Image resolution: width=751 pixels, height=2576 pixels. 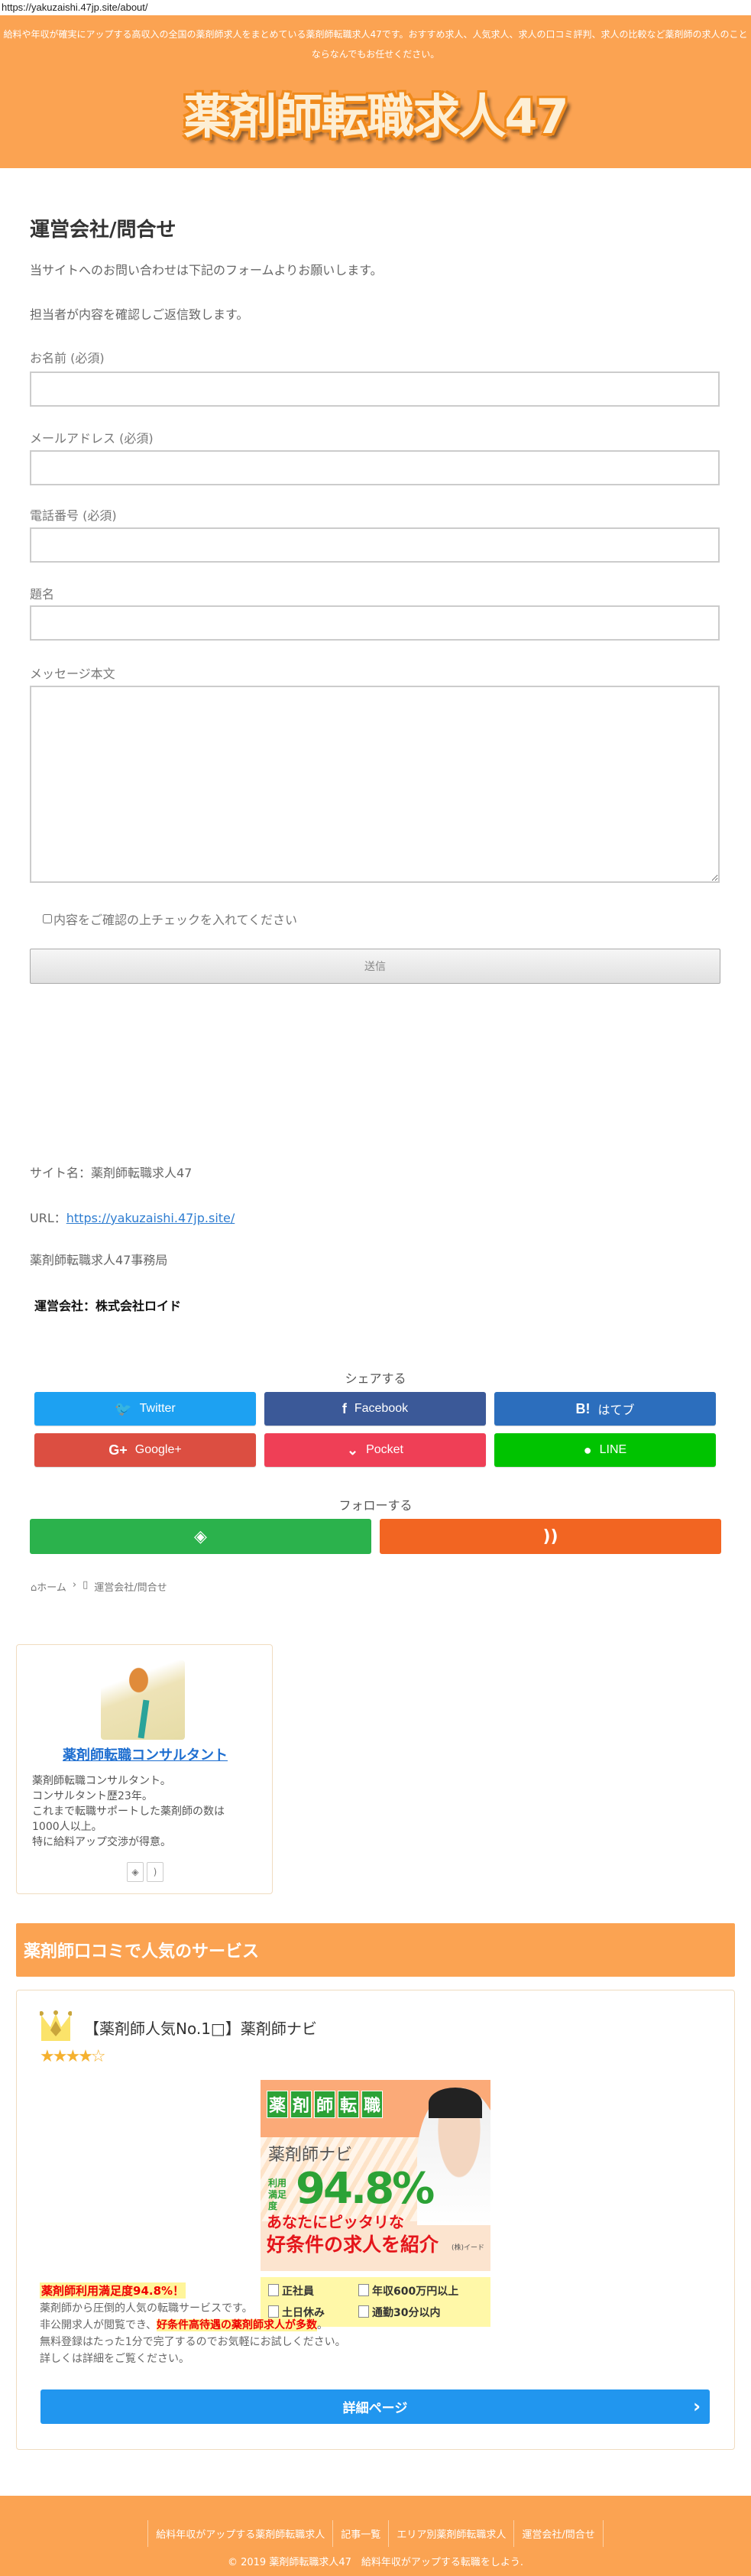 What do you see at coordinates (47, 919) in the screenshot?
I see `confirm-checkbox` at bounding box center [47, 919].